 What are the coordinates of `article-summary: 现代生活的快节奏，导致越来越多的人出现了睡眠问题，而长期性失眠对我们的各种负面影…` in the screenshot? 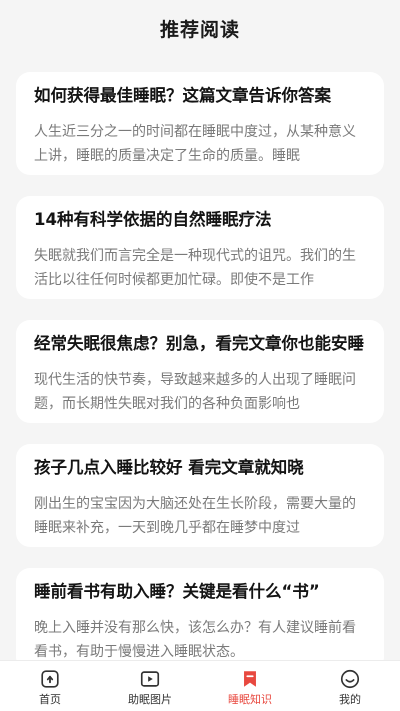 It's located at (195, 392).